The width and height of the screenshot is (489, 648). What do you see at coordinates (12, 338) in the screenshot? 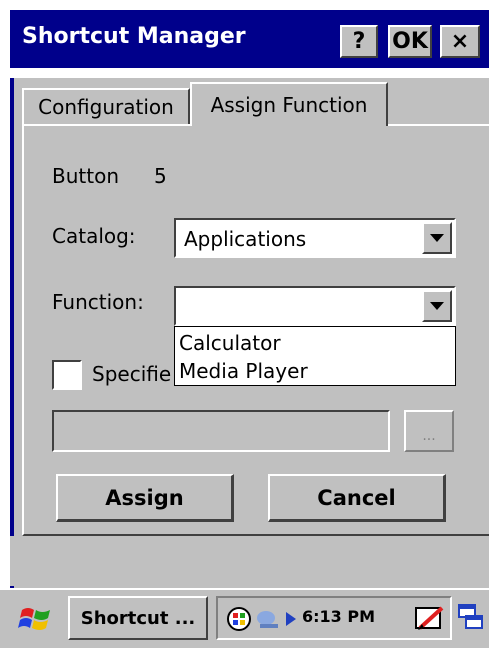
I see `window-frame-edge` at bounding box center [12, 338].